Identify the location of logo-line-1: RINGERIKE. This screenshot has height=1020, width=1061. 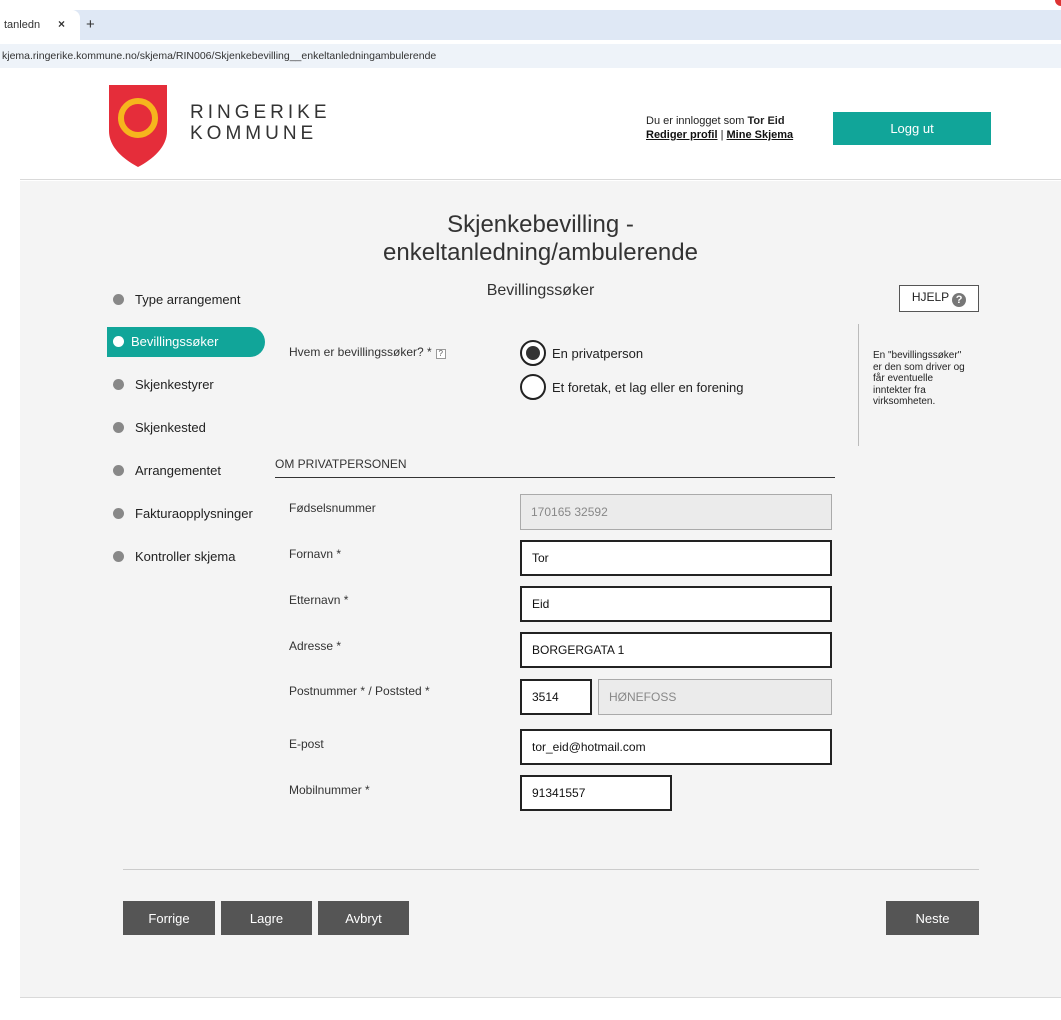
(260, 112).